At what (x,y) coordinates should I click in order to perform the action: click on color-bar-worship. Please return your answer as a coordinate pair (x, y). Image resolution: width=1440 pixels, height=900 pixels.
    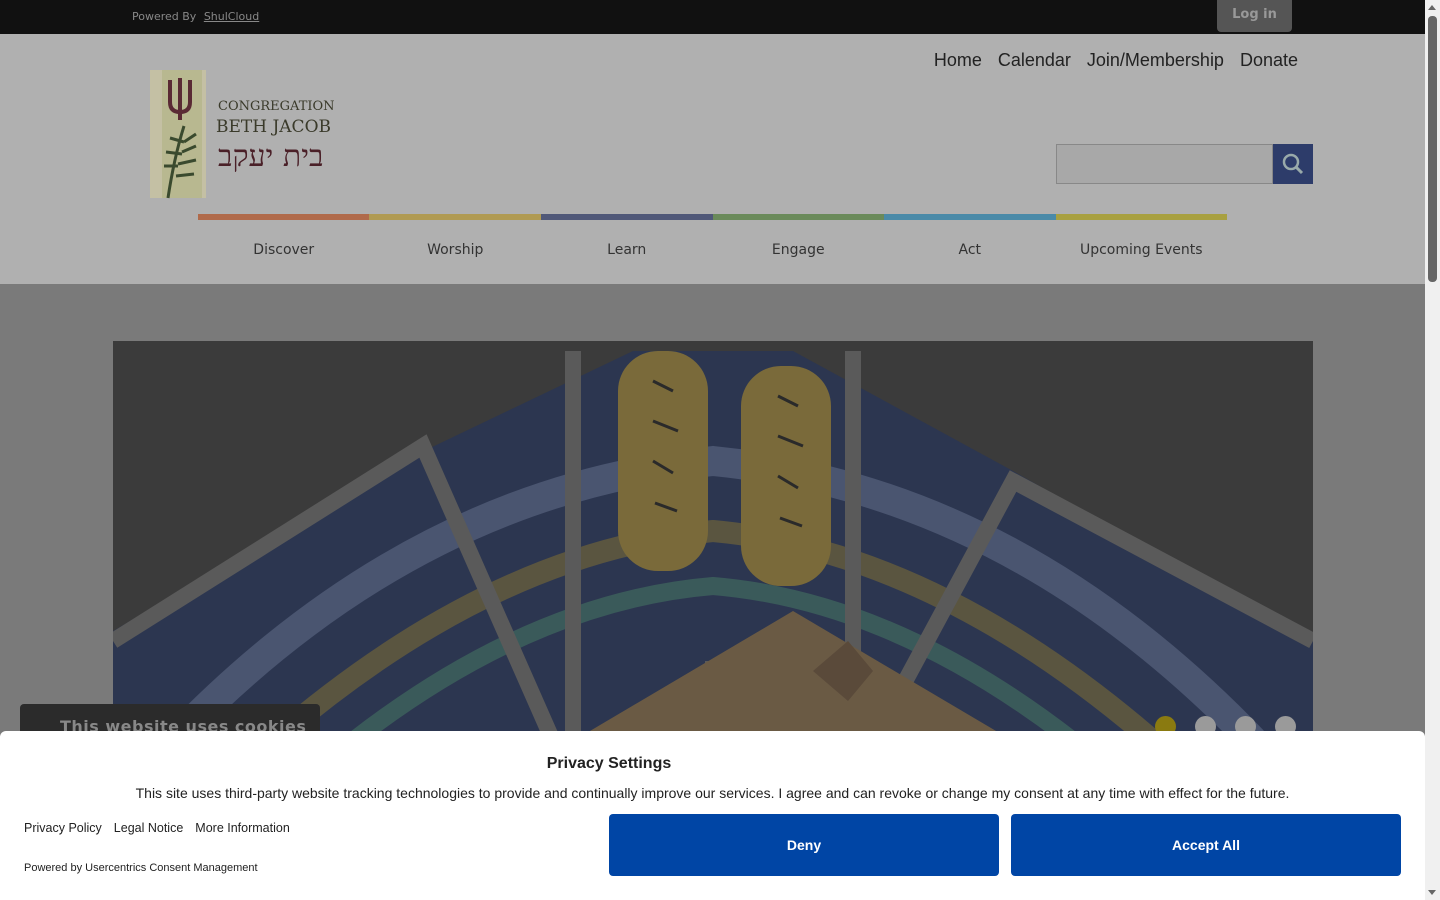
    Looking at the image, I should click on (455, 217).